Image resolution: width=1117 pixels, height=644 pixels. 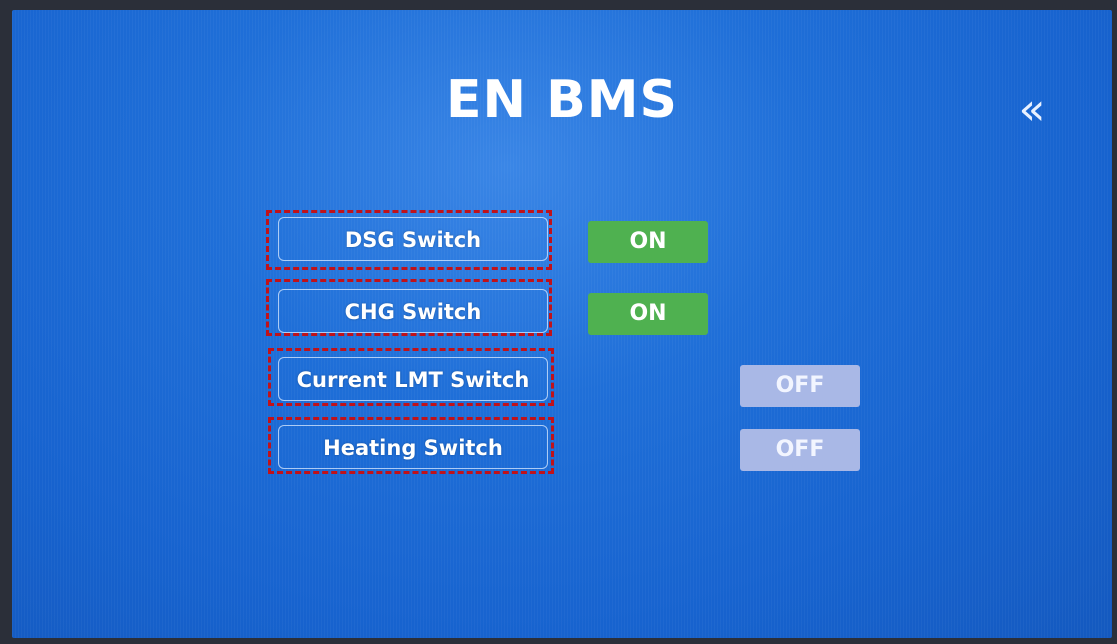 I want to click on back-button: «, so click(x=1032, y=110).